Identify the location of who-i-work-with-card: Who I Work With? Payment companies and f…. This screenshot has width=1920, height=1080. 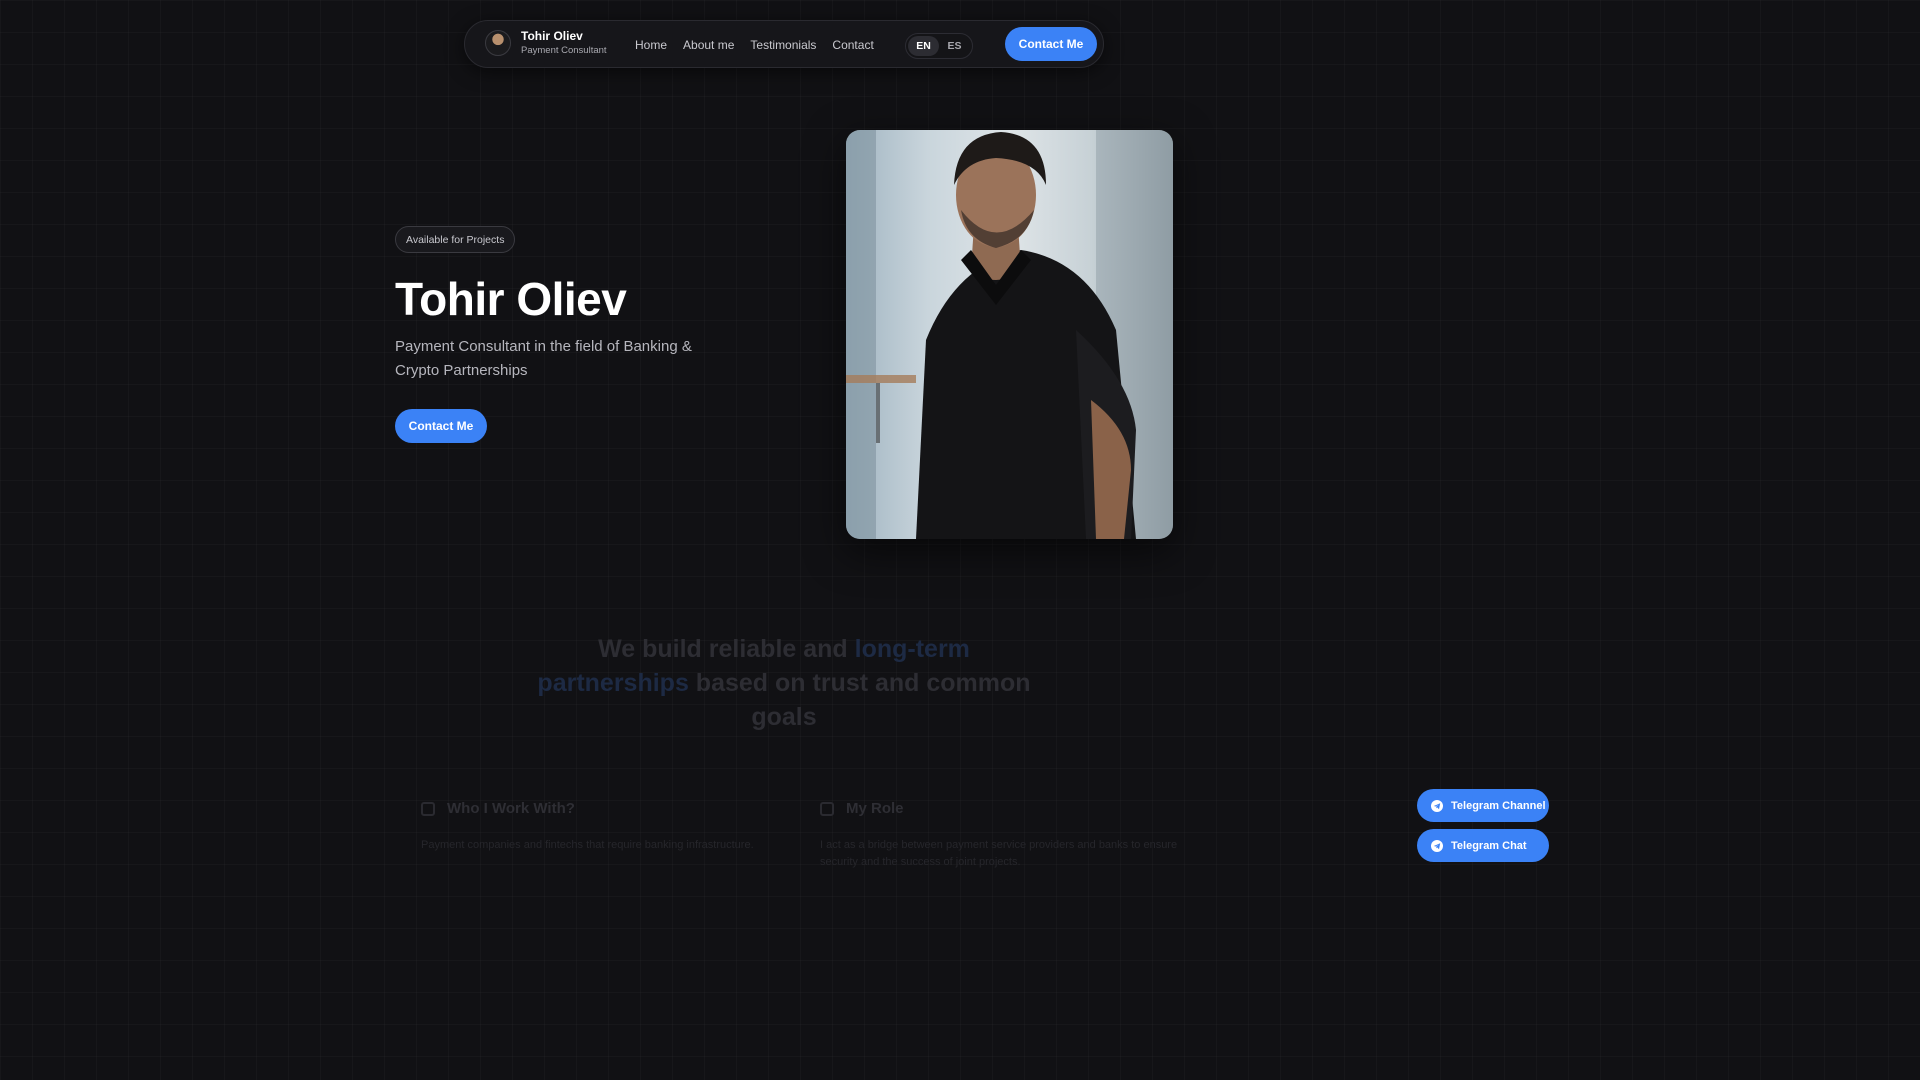
(601, 841).